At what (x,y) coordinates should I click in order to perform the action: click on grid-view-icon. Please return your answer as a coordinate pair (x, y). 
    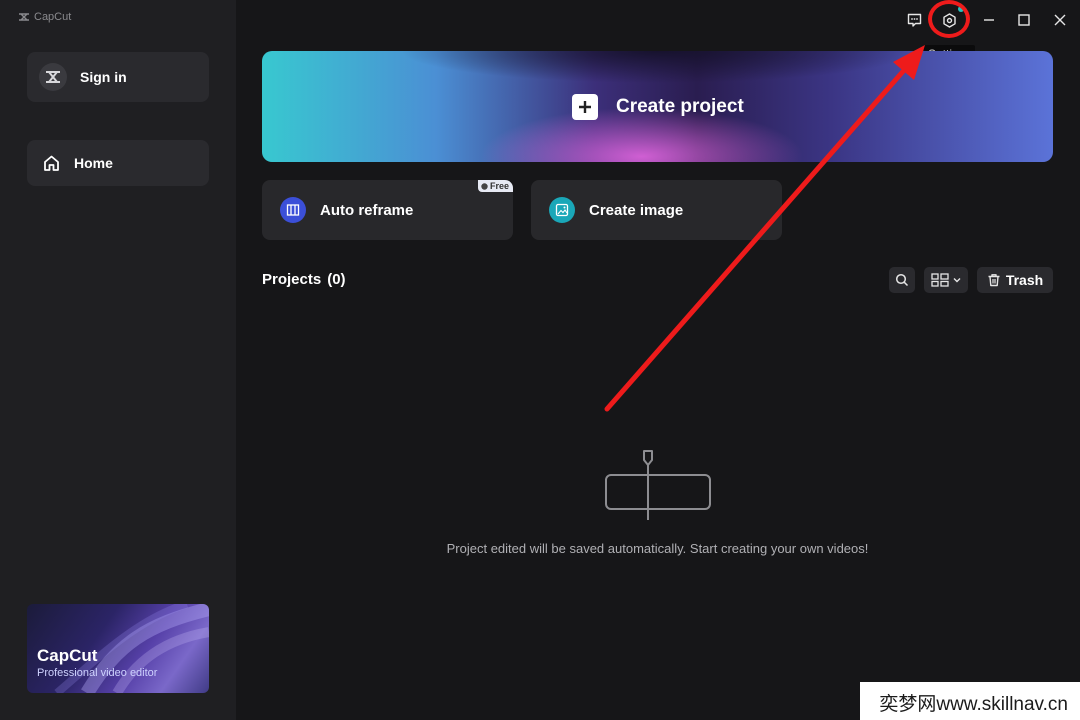
    Looking at the image, I should click on (939, 280).